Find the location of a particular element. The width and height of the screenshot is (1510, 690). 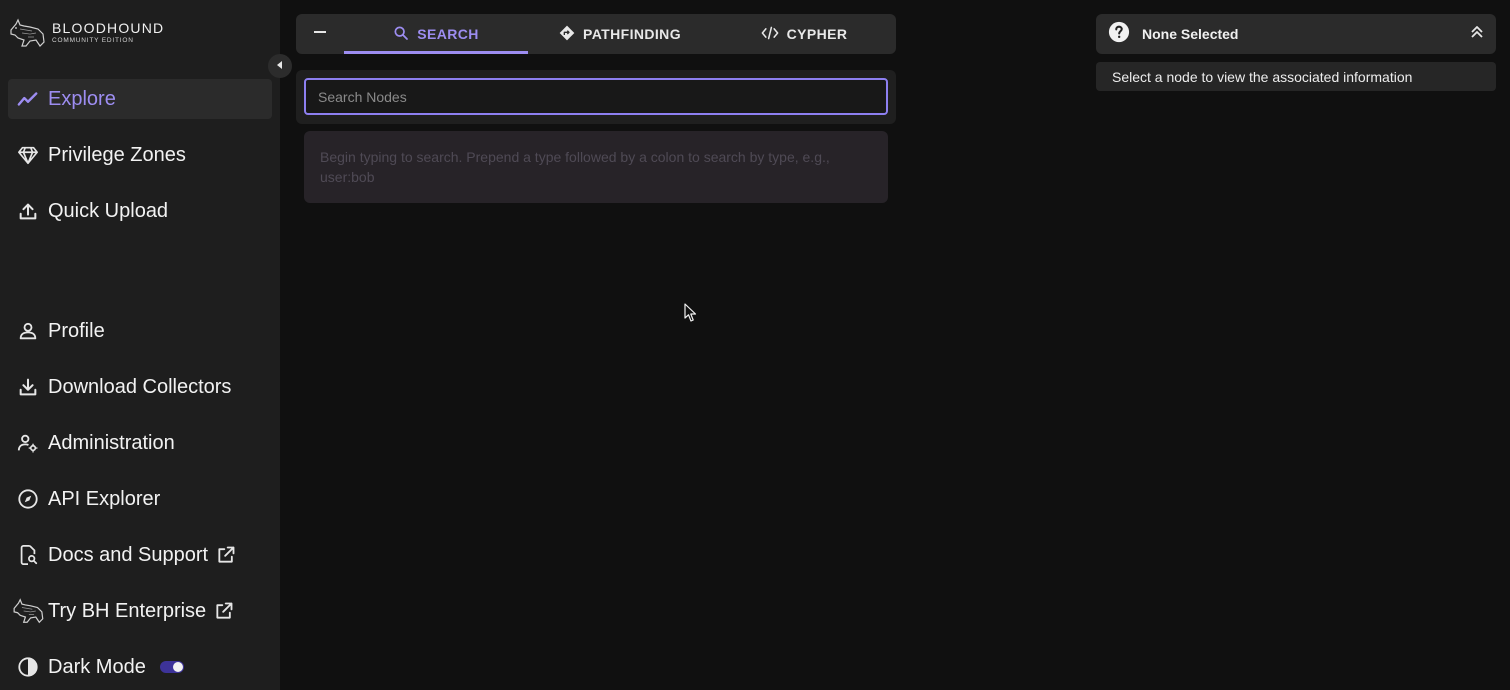

collapse-info-button is located at coordinates (1477, 34).